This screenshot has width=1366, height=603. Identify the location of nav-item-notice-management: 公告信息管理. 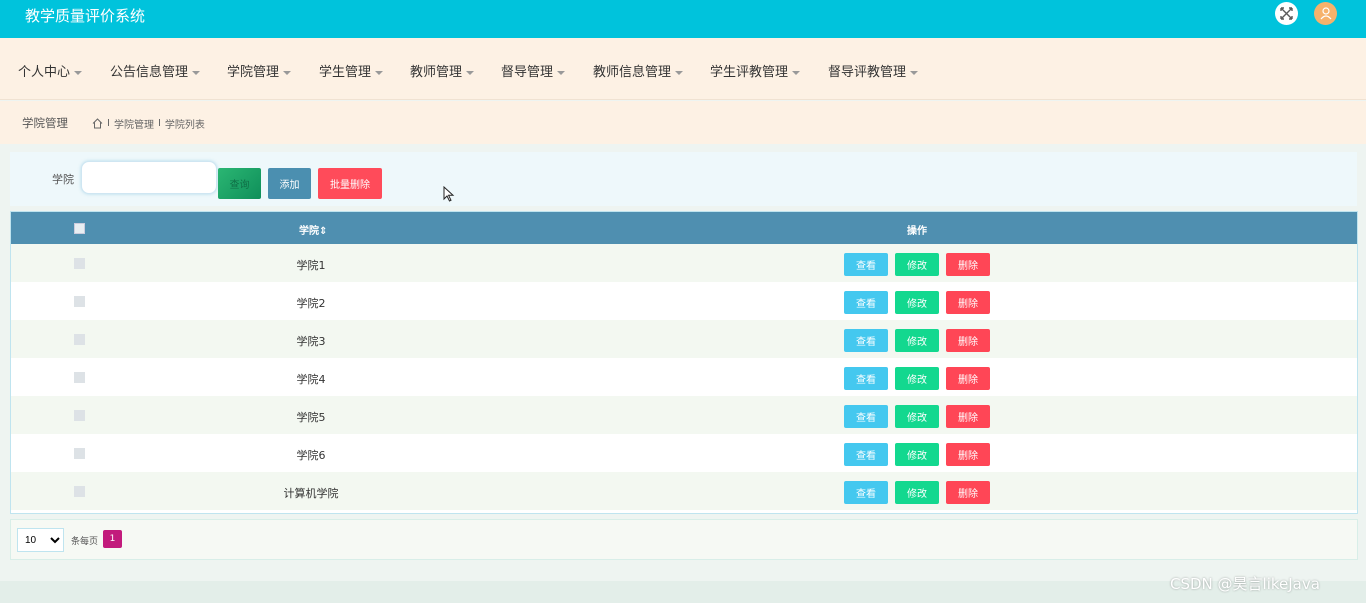
(155, 70).